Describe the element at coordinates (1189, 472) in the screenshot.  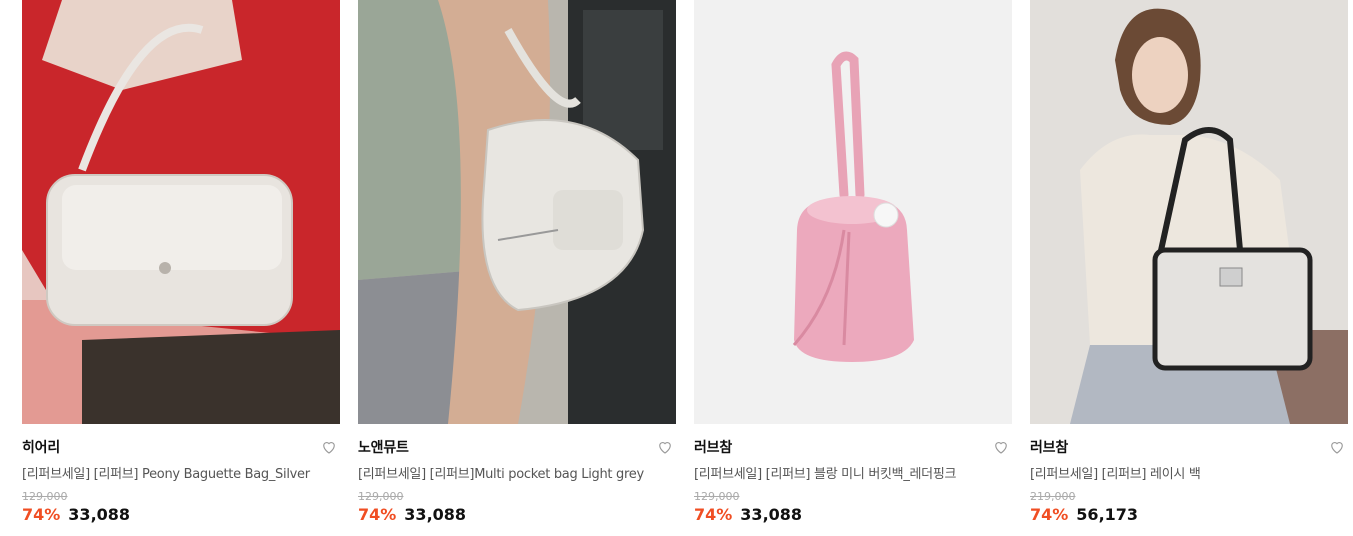
I see `product-title: [리퍼브세일] [리퍼브] 레이시 백` at that location.